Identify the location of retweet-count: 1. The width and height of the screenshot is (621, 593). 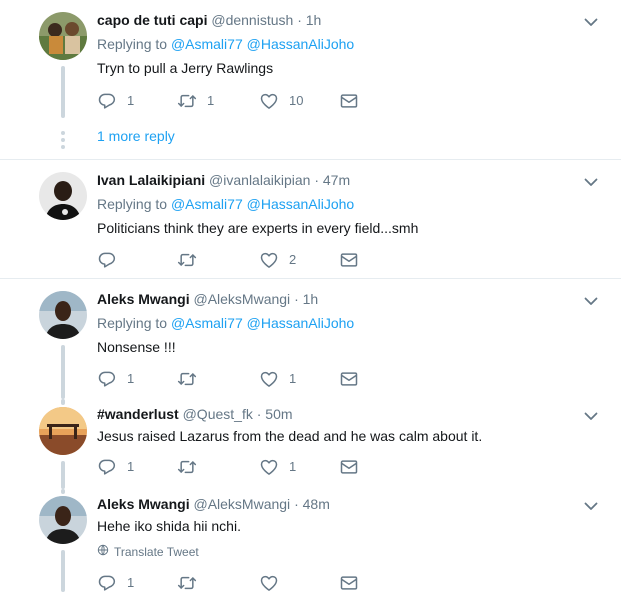
(211, 100).